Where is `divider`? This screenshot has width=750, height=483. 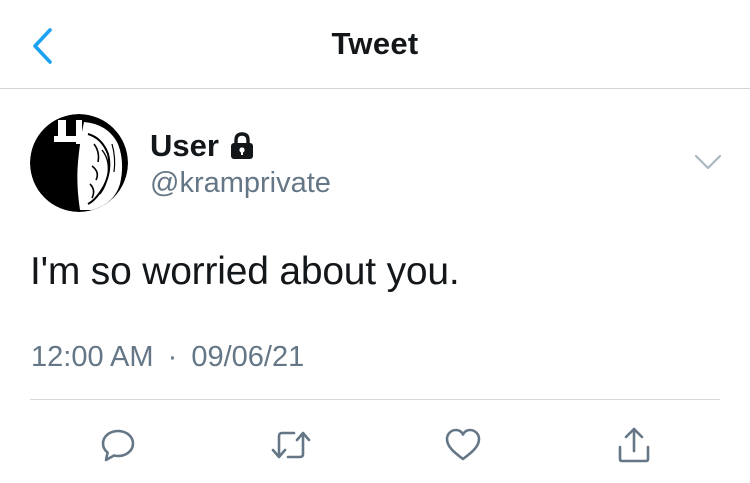 divider is located at coordinates (375, 399).